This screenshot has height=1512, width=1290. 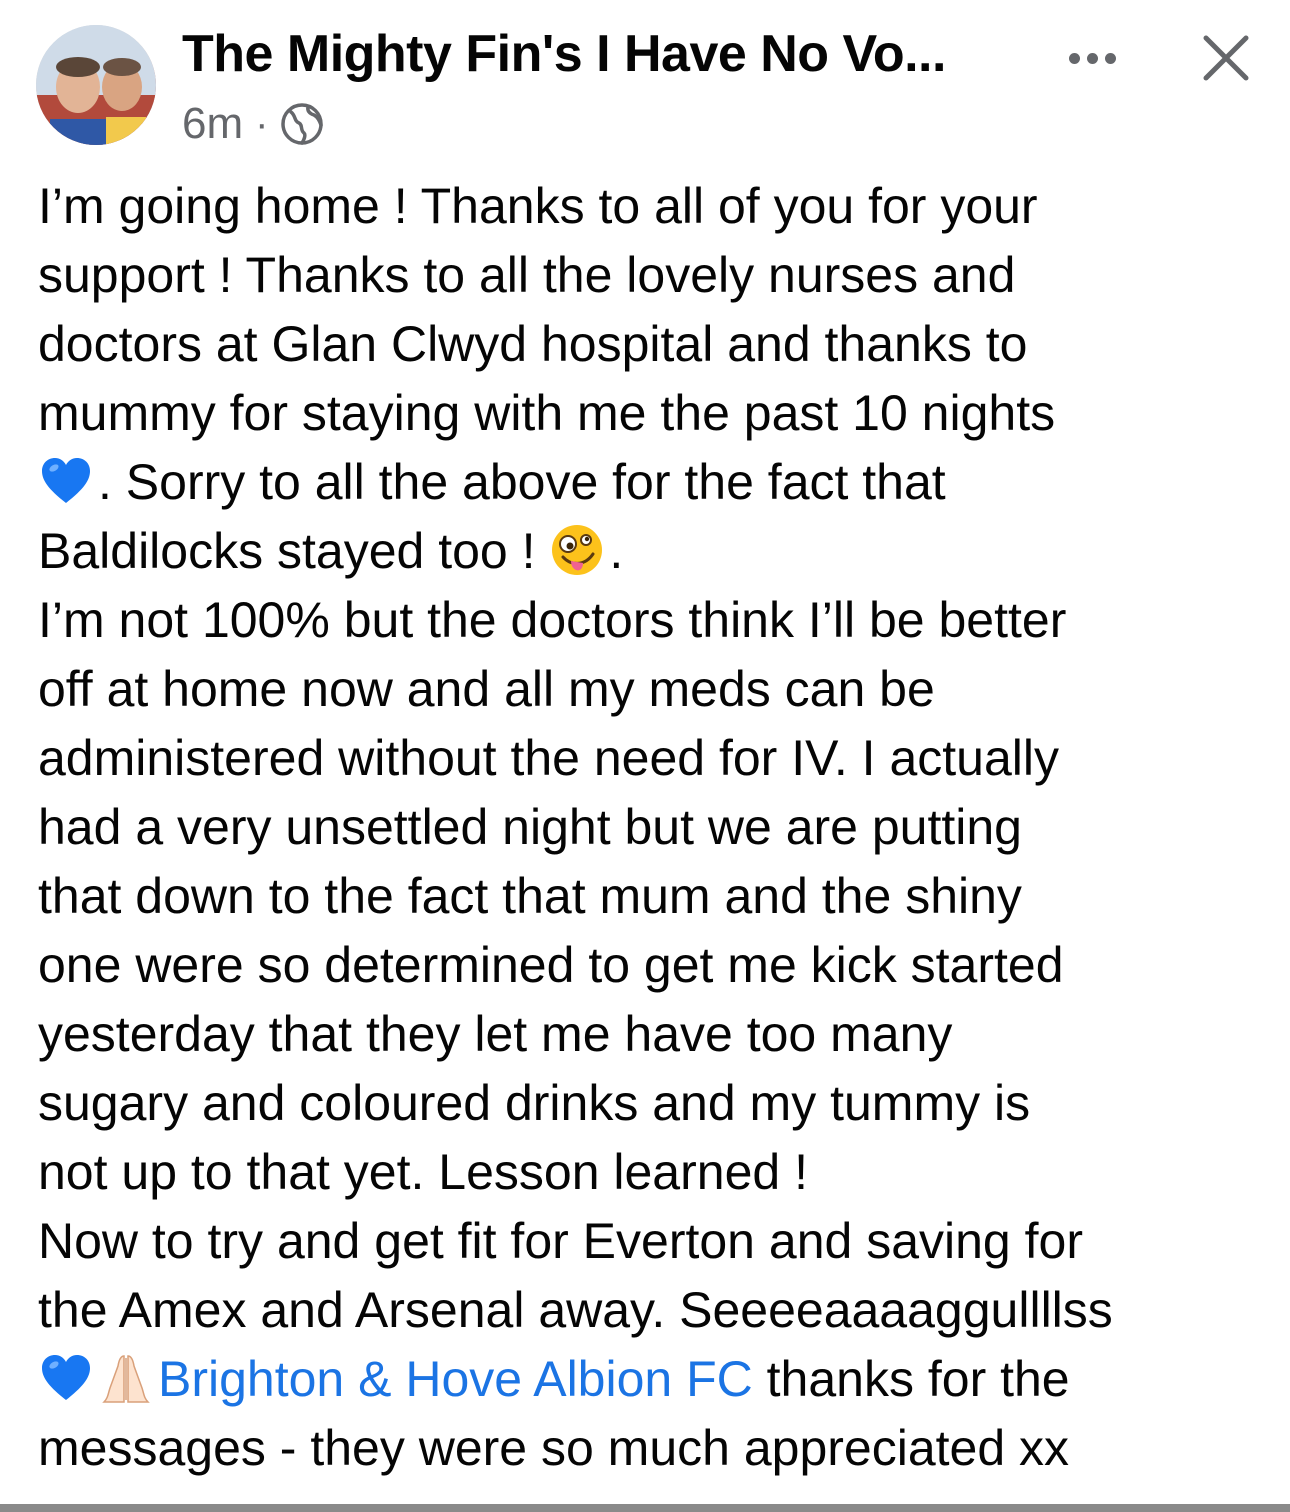 What do you see at coordinates (645, 1508) in the screenshot?
I see `bottom-divider` at bounding box center [645, 1508].